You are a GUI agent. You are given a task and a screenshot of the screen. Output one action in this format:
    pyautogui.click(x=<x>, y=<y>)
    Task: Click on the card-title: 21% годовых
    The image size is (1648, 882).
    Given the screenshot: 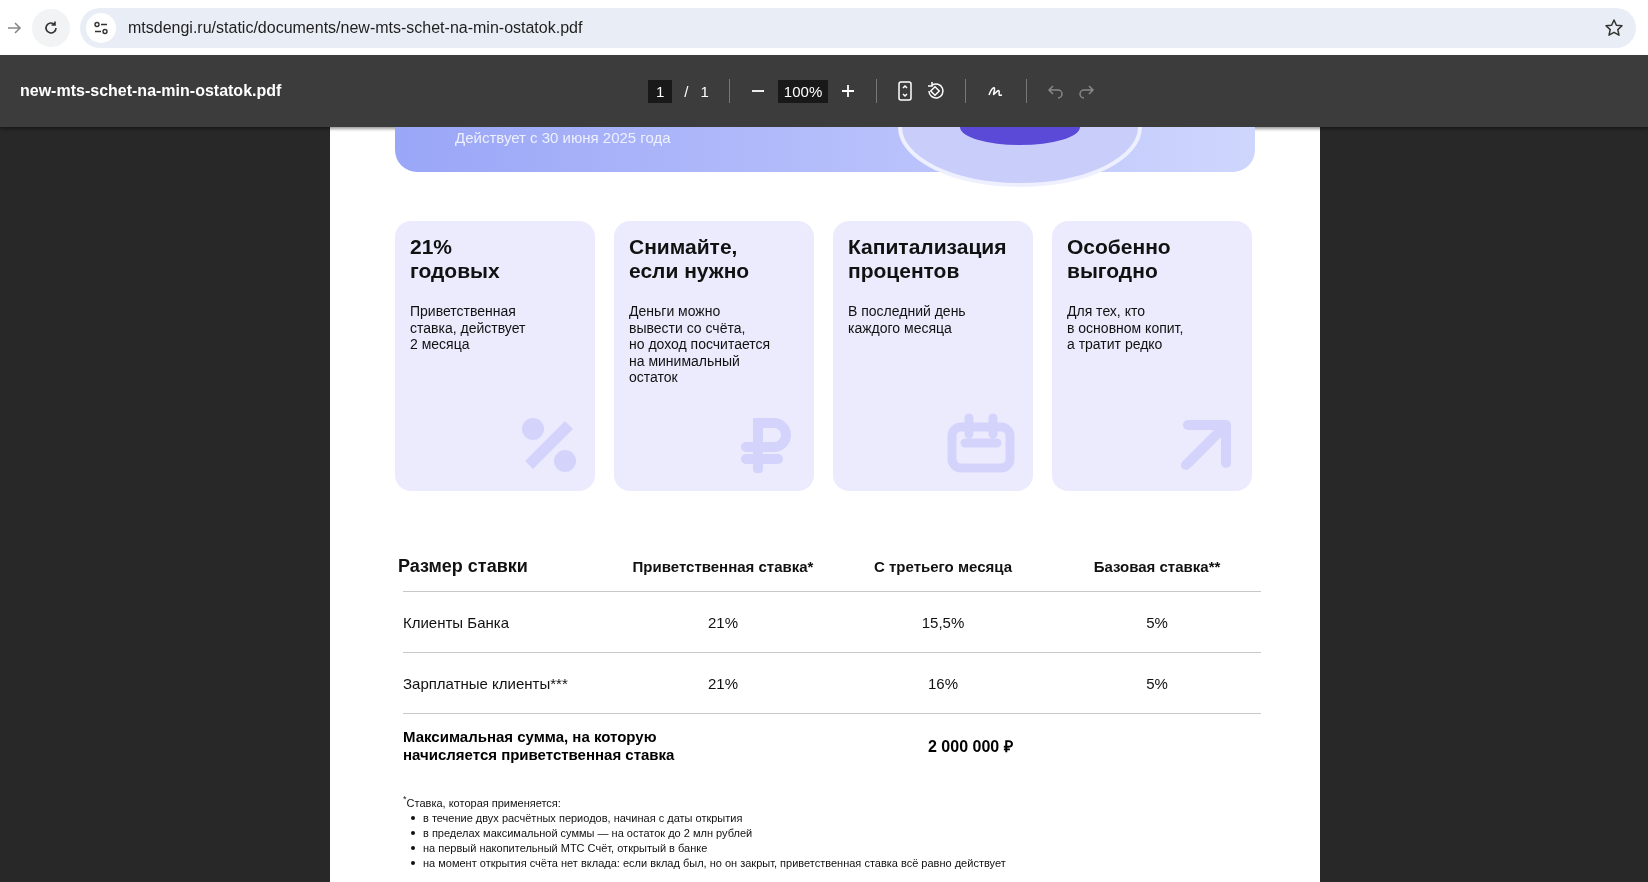 What is the action you would take?
    pyautogui.click(x=455, y=259)
    